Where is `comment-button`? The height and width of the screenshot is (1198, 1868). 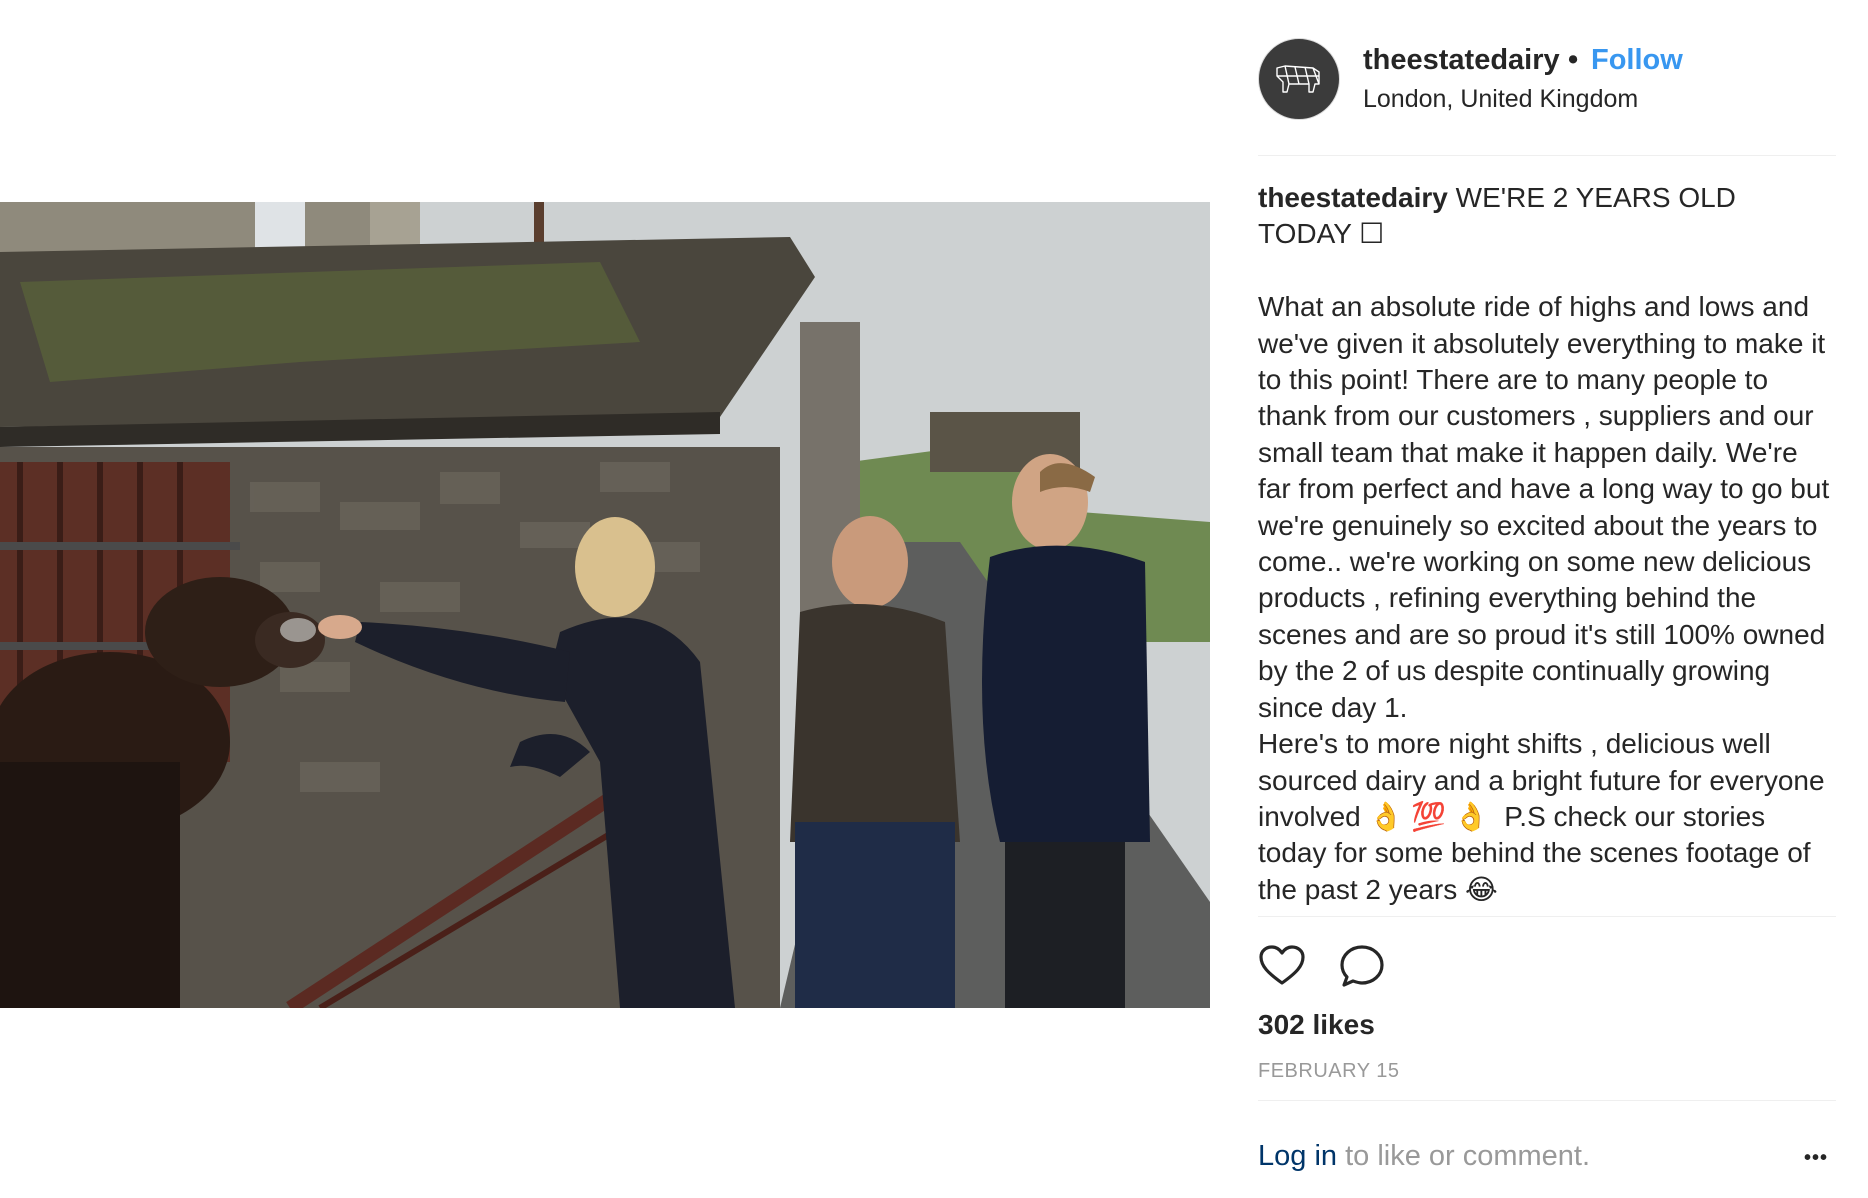
comment-button is located at coordinates (1363, 967).